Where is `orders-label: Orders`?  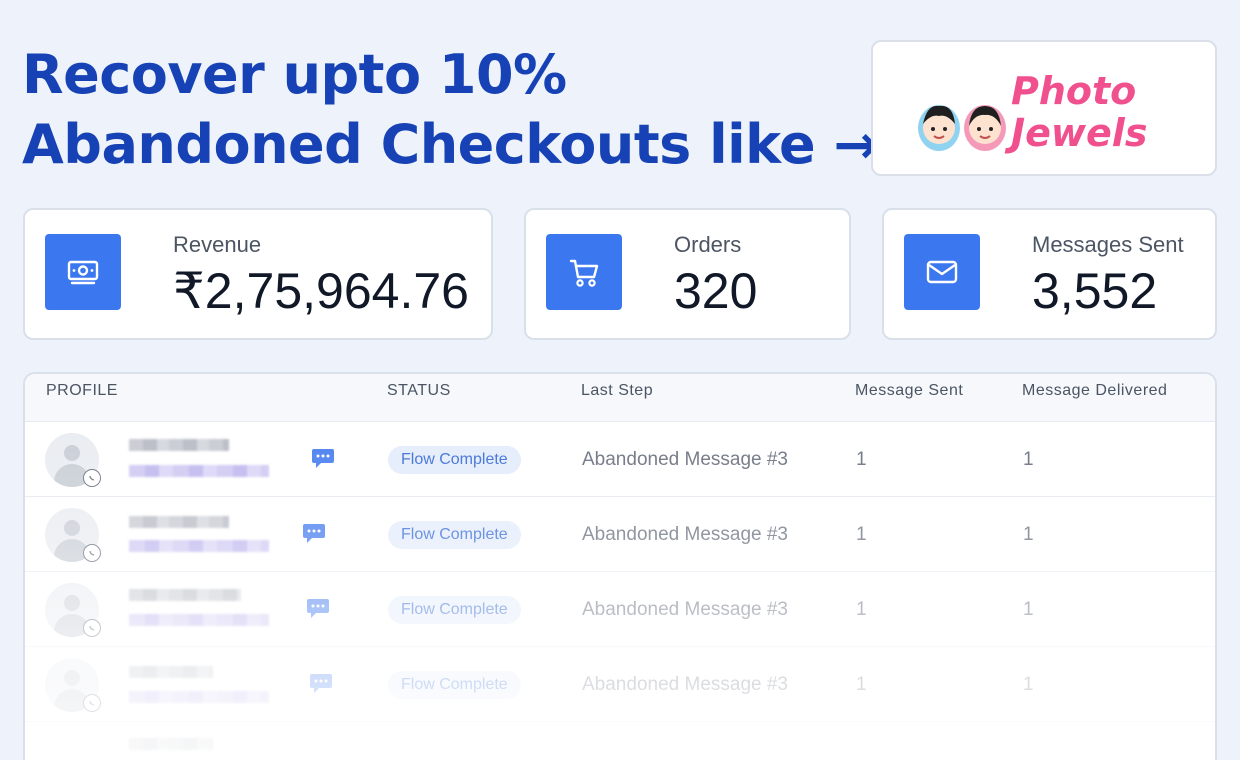 orders-label: Orders is located at coordinates (708, 244).